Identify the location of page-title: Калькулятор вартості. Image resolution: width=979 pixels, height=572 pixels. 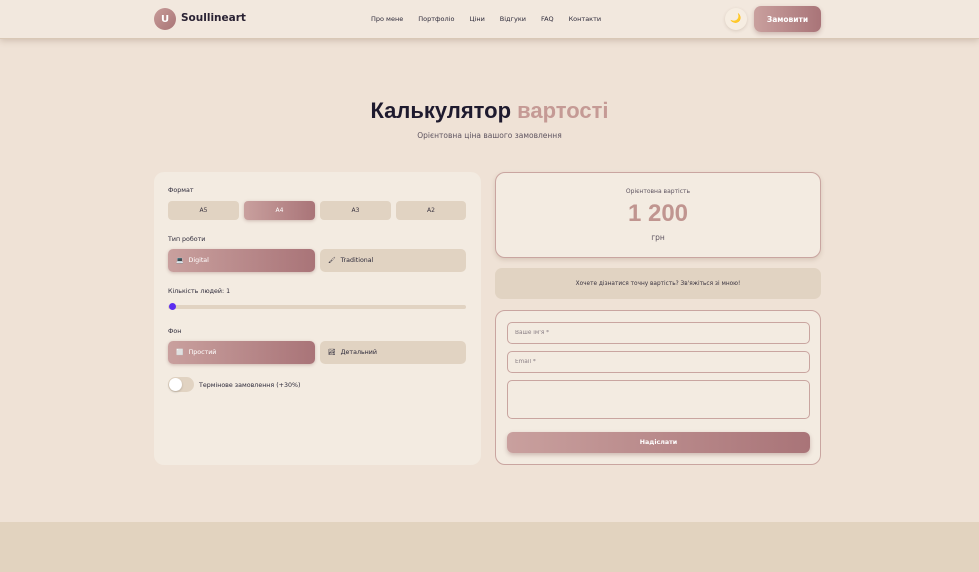
(489, 111).